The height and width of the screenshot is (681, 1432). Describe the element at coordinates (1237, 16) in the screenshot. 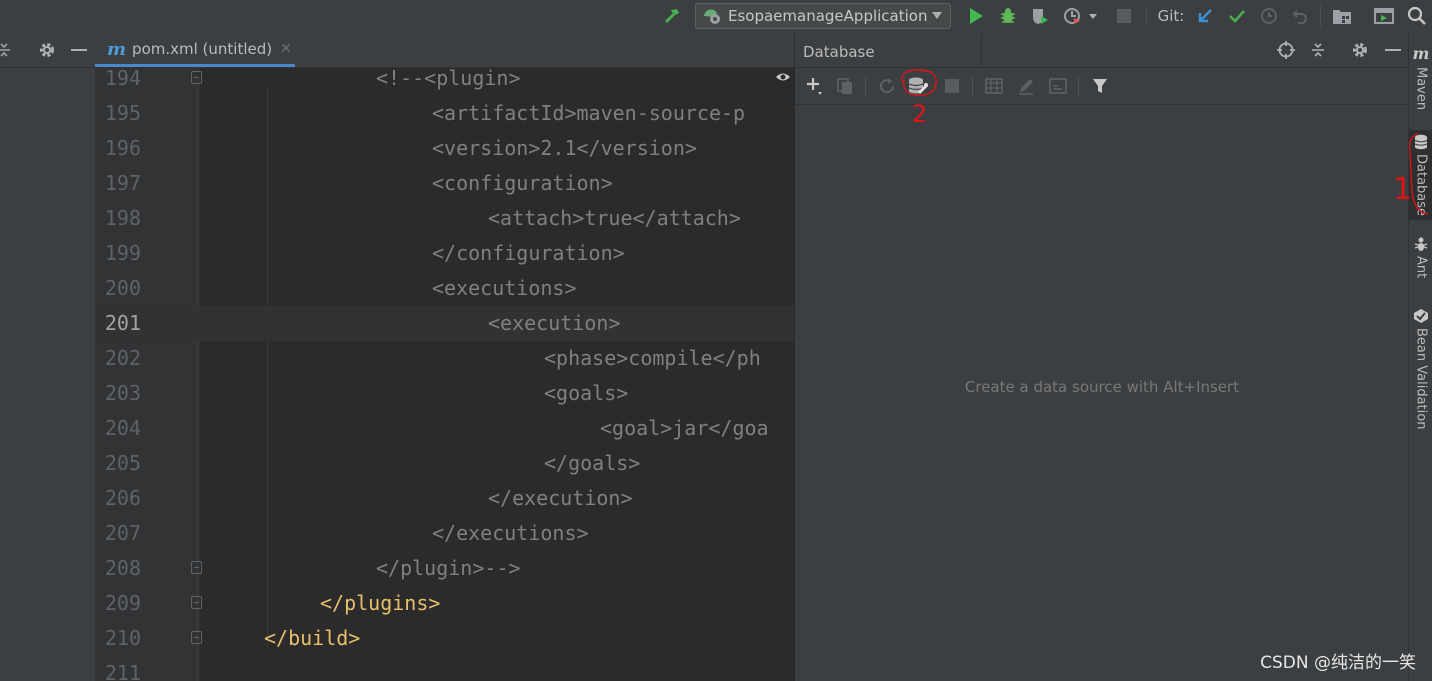

I see `git-commit-check-icon` at that location.